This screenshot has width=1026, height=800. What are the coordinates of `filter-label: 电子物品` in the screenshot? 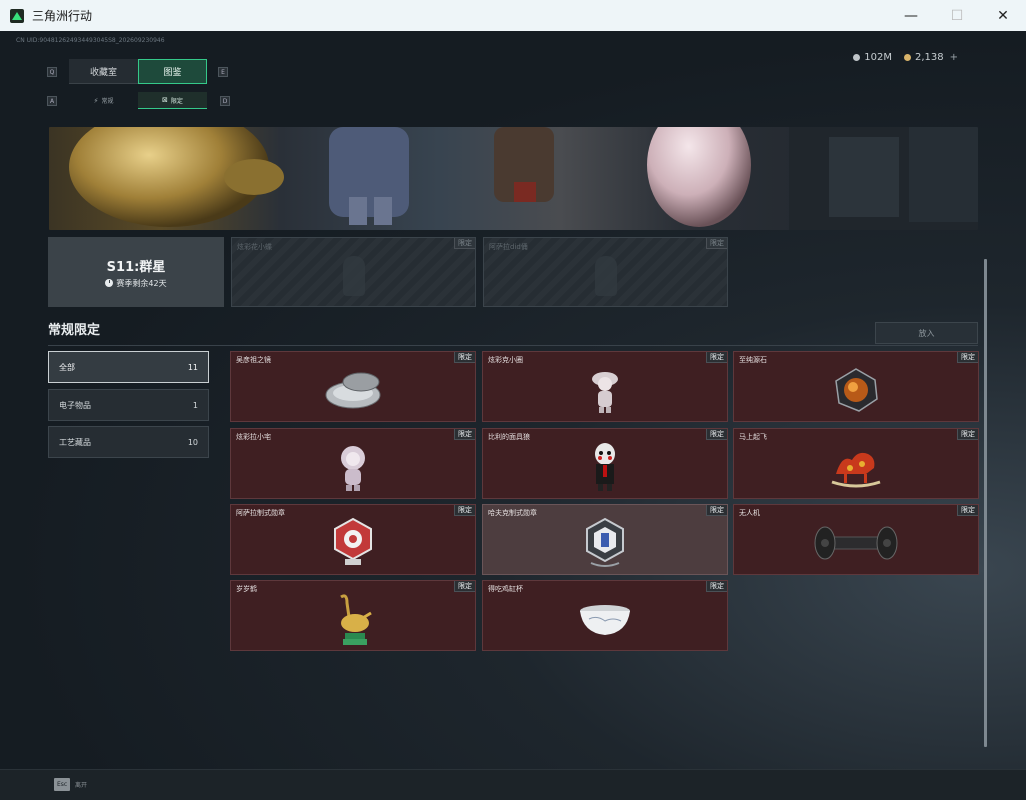 It's located at (75, 405).